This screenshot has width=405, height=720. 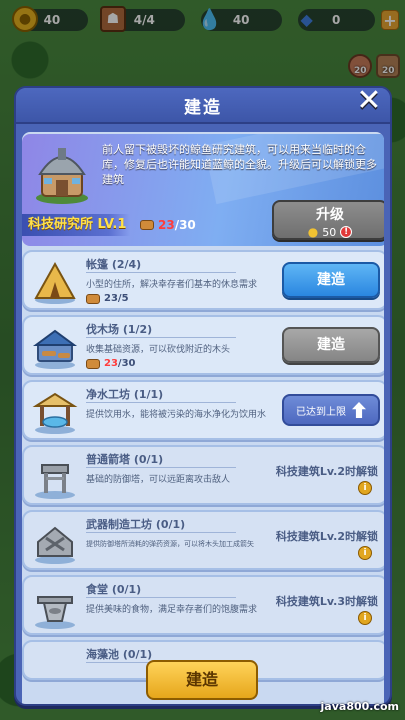 I want to click on build-lumber-yard-button: 建造, so click(x=331, y=345).